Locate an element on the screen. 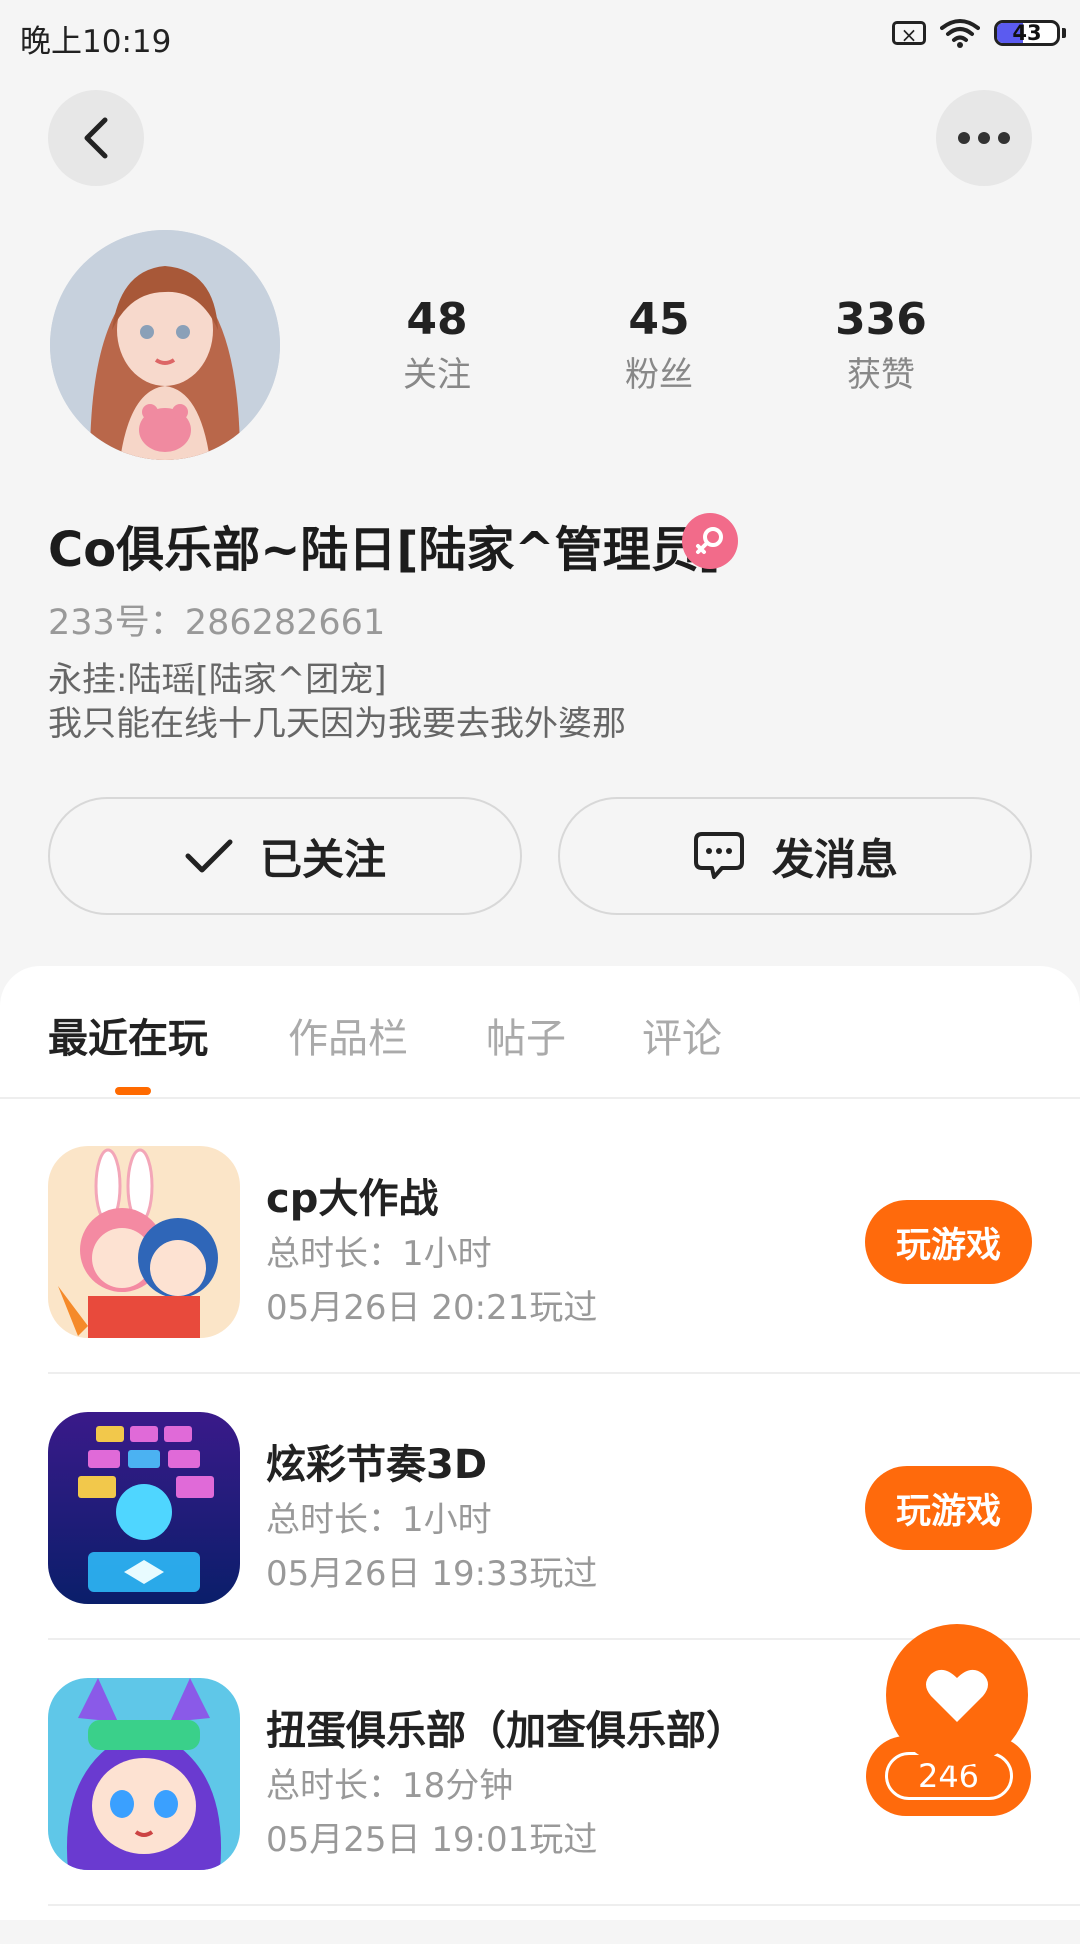 This screenshot has height=1944, width=1080. avatar-illustration is located at coordinates (165, 345).